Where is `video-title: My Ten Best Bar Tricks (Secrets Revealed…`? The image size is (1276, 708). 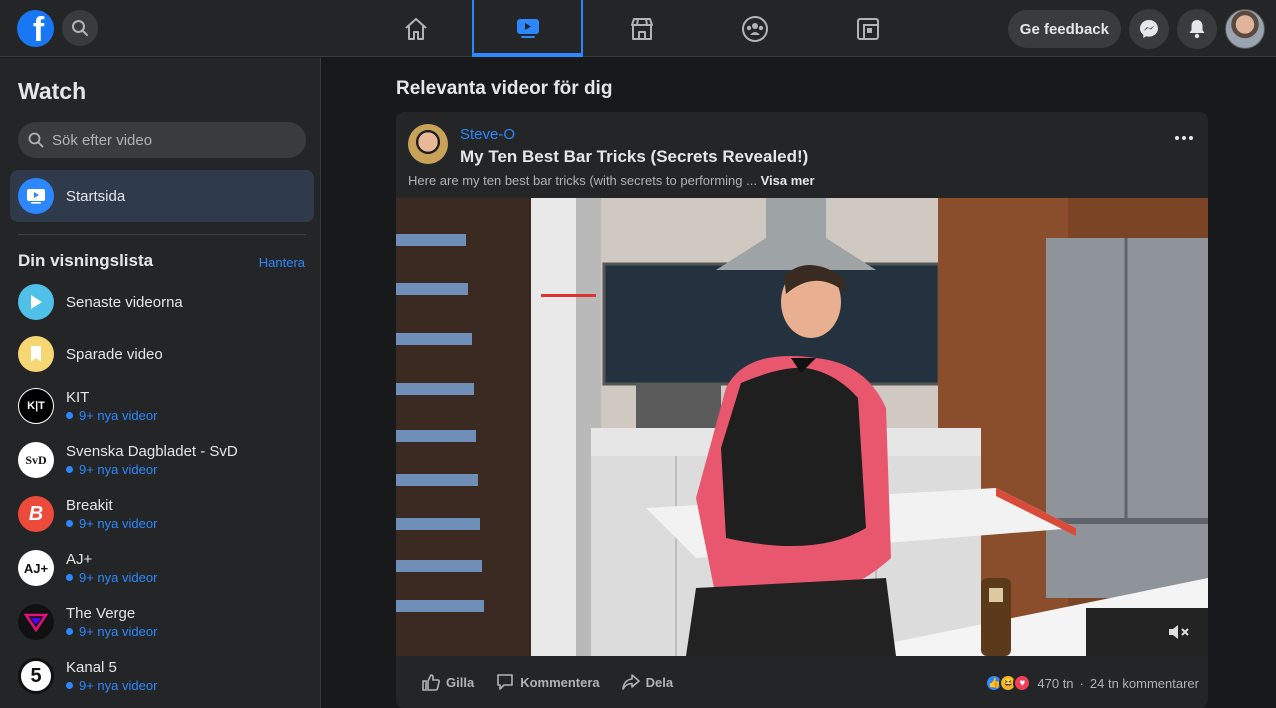 video-title: My Ten Best Bar Tricks (Secrets Revealed… is located at coordinates (634, 157).